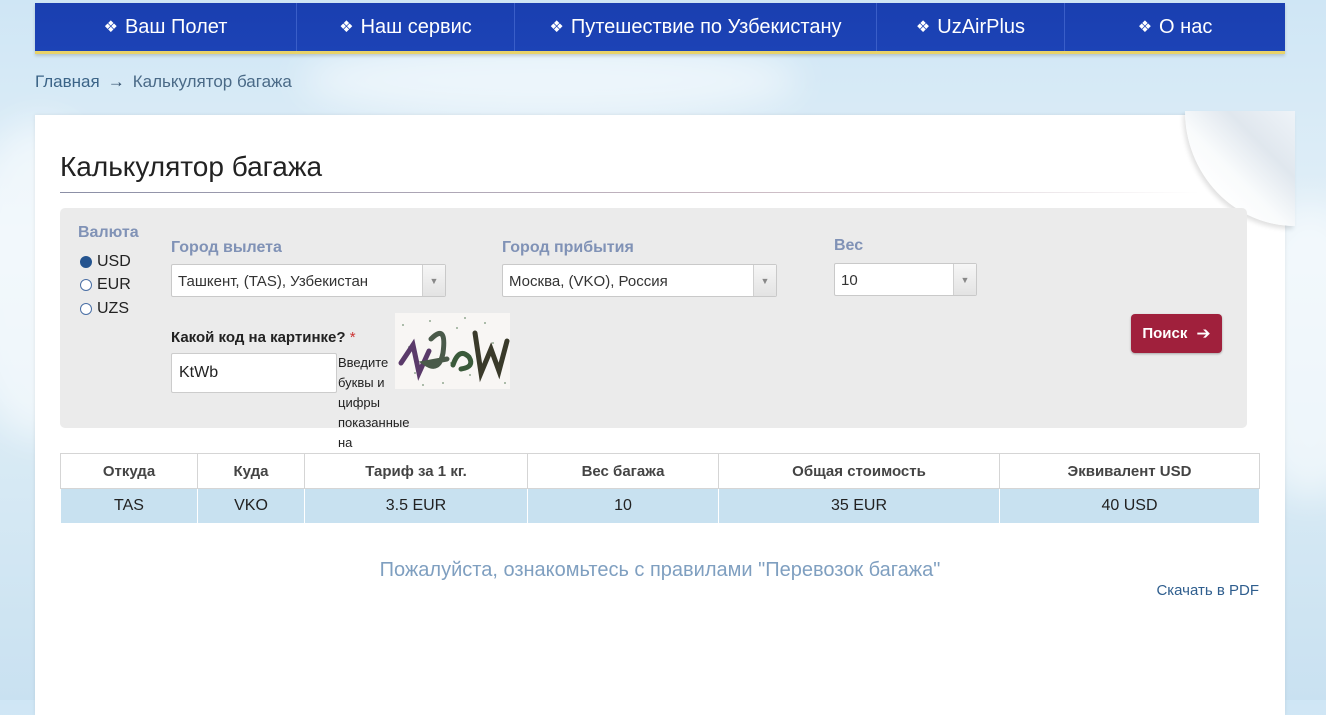  I want to click on captcha-image, so click(452, 351).